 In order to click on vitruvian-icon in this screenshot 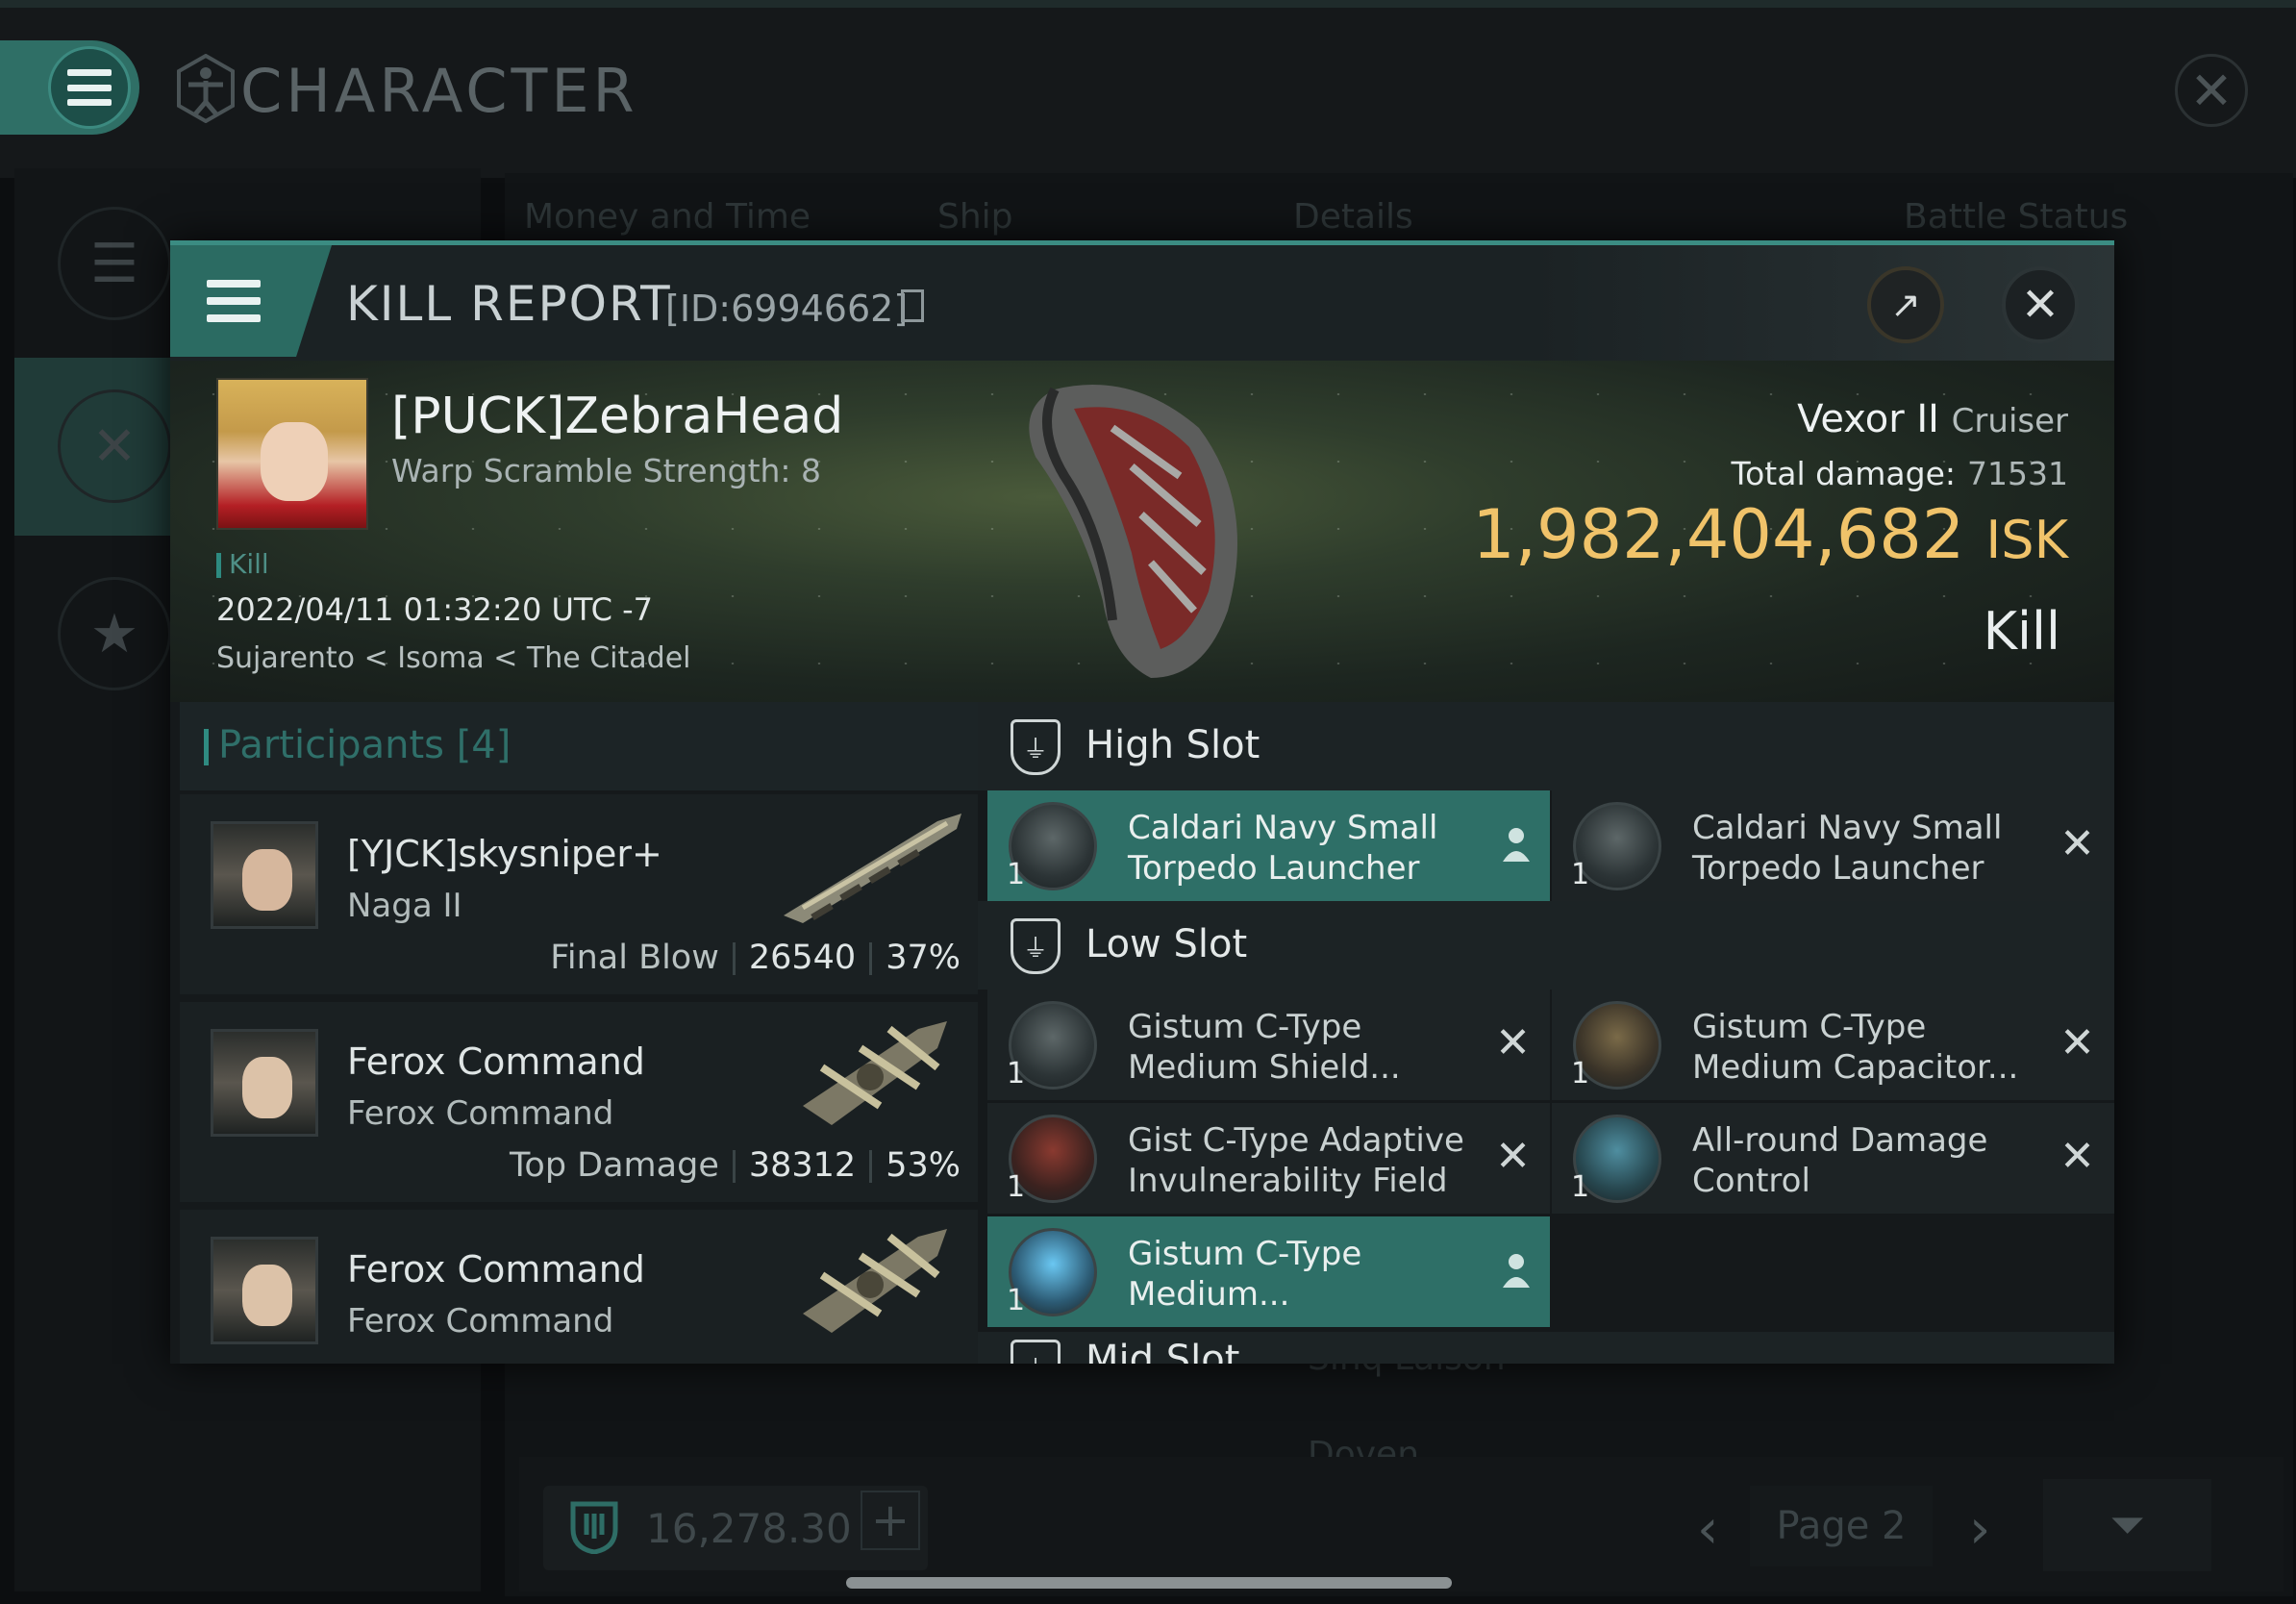, I will do `click(206, 88)`.